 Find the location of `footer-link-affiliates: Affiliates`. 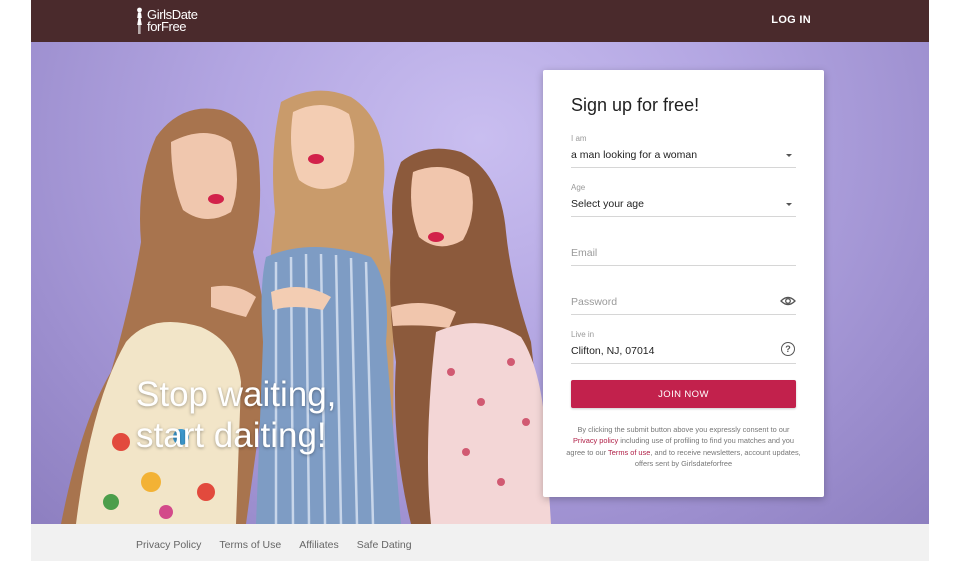

footer-link-affiliates: Affiliates is located at coordinates (319, 545).